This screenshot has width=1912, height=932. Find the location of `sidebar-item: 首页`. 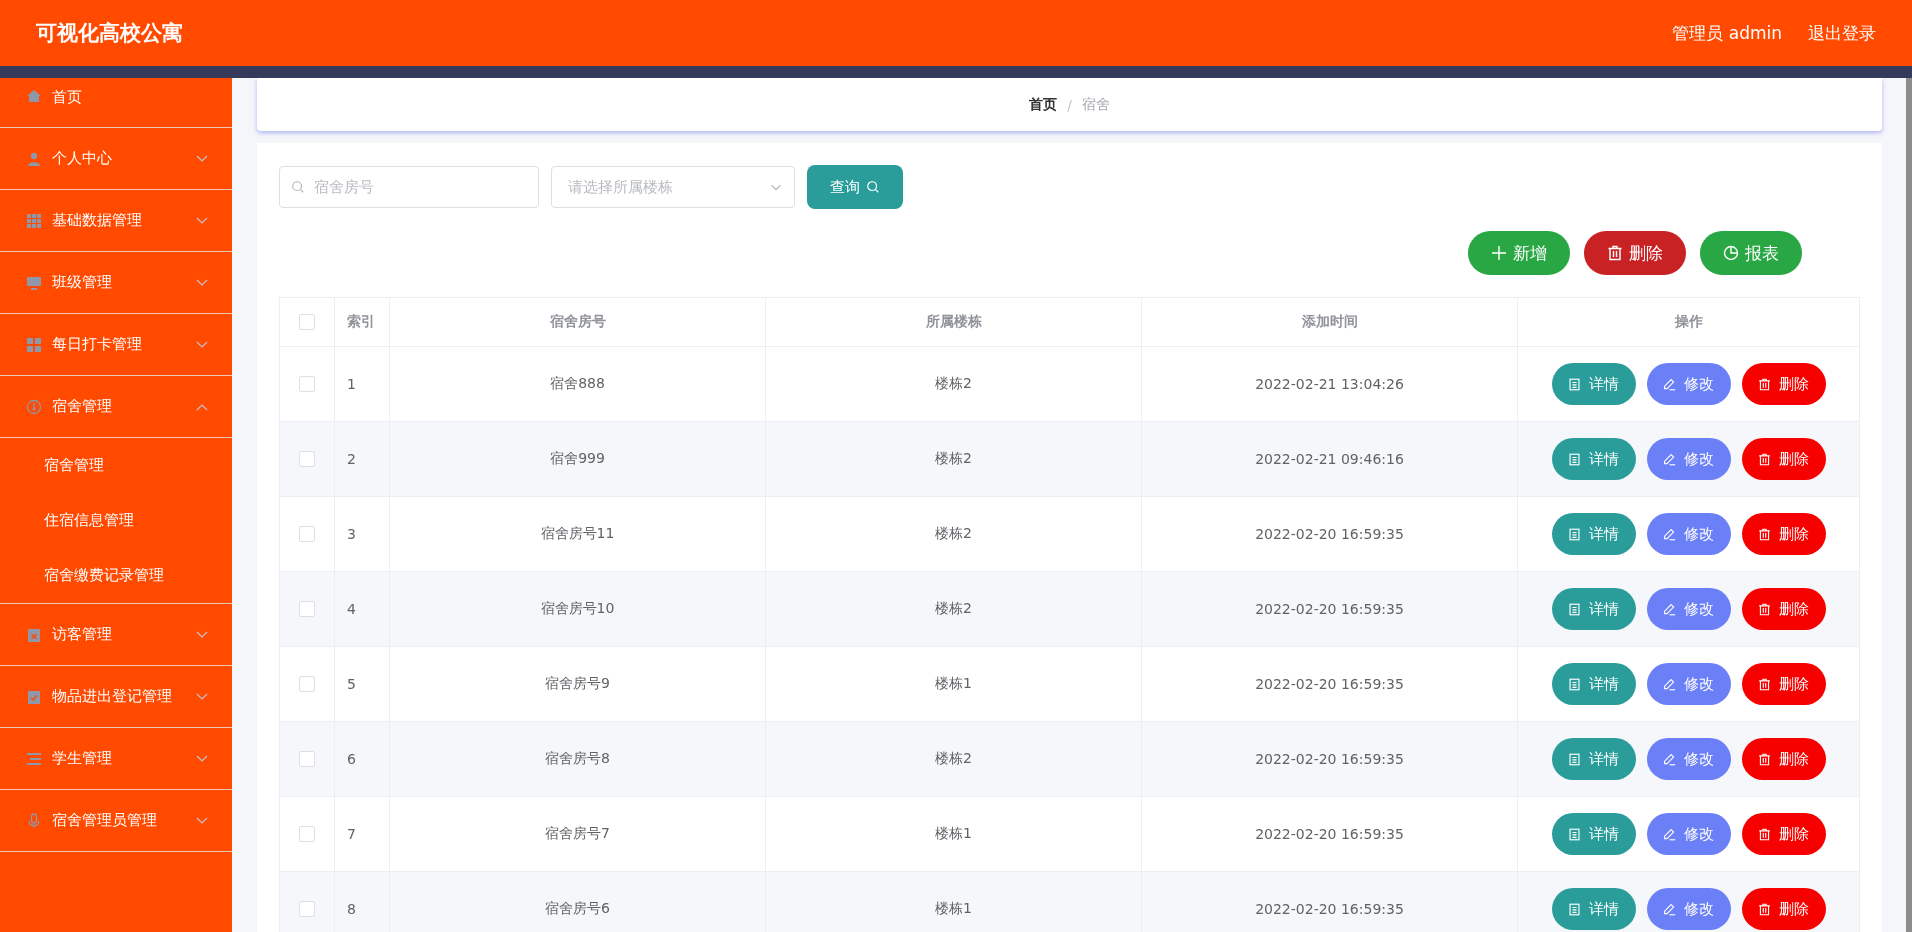

sidebar-item: 首页 is located at coordinates (116, 103).